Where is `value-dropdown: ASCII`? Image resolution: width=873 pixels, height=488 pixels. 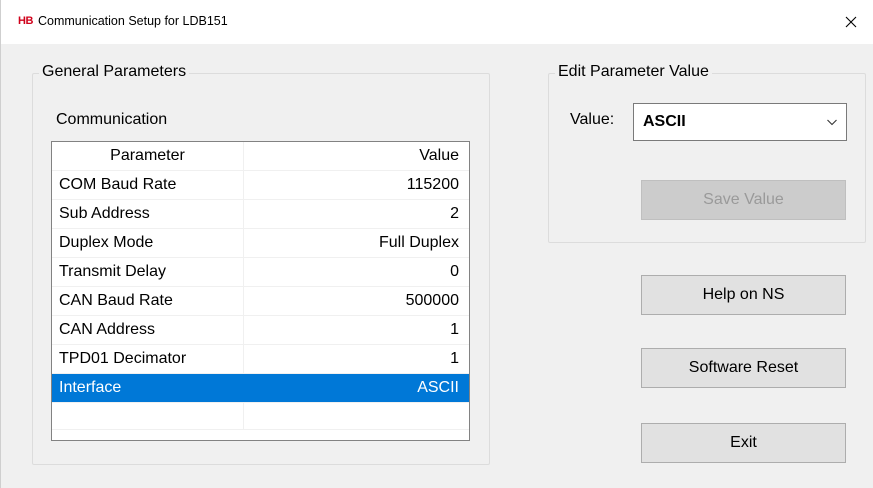 value-dropdown: ASCII is located at coordinates (740, 122).